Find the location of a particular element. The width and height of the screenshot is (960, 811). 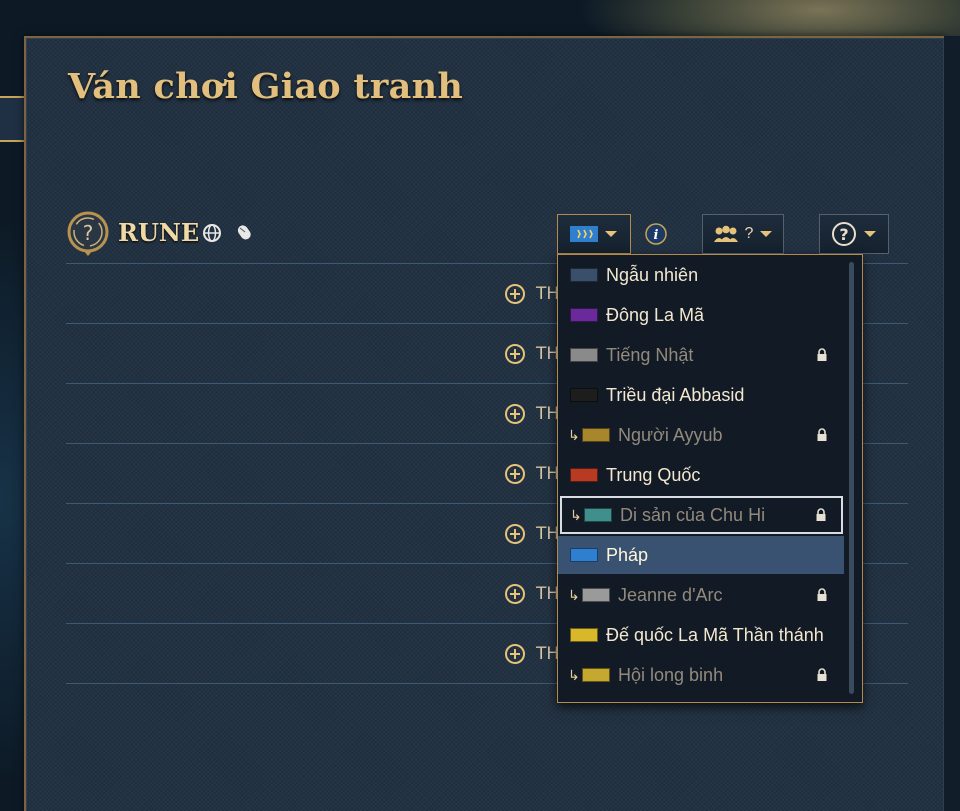

civ-select-button is located at coordinates (594, 234).